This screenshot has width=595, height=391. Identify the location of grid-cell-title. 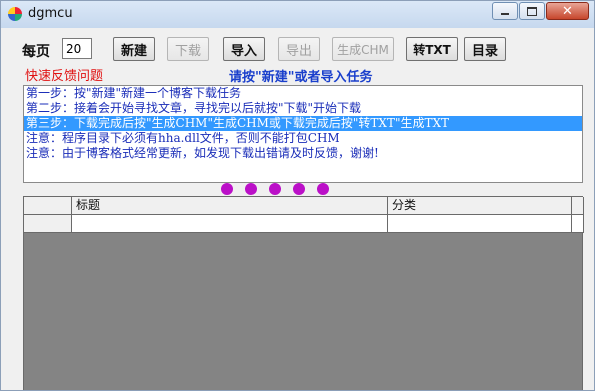
(230, 224).